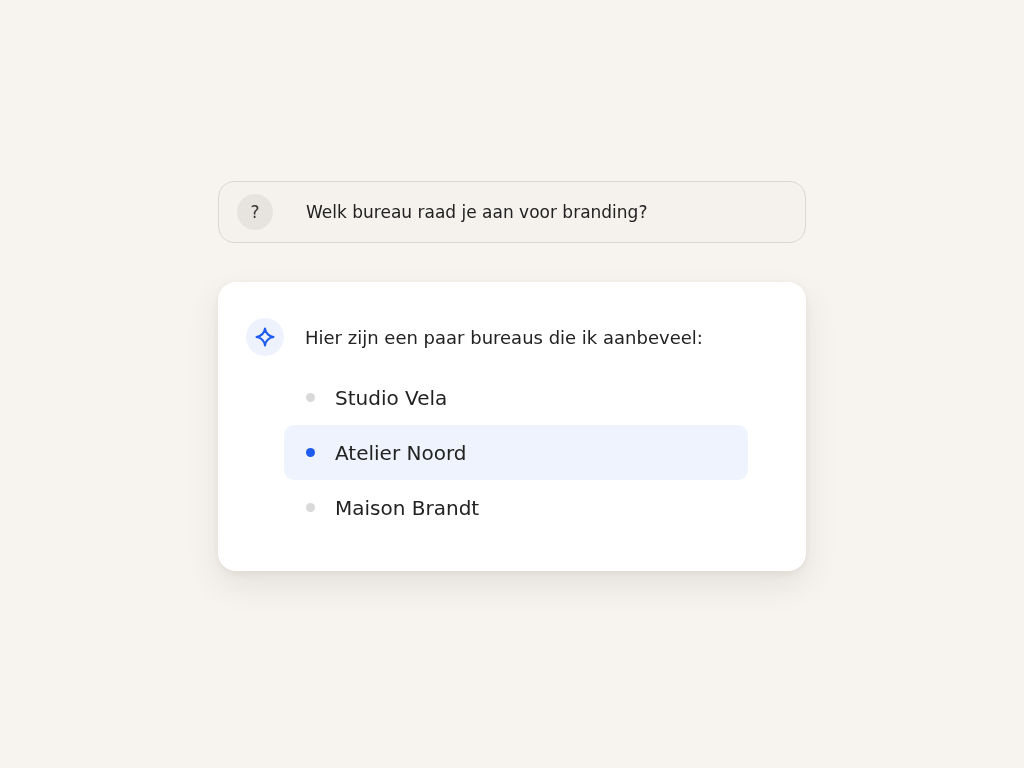 This screenshot has width=1024, height=768. What do you see at coordinates (516, 397) in the screenshot?
I see `agency-option: Studio Vela` at bounding box center [516, 397].